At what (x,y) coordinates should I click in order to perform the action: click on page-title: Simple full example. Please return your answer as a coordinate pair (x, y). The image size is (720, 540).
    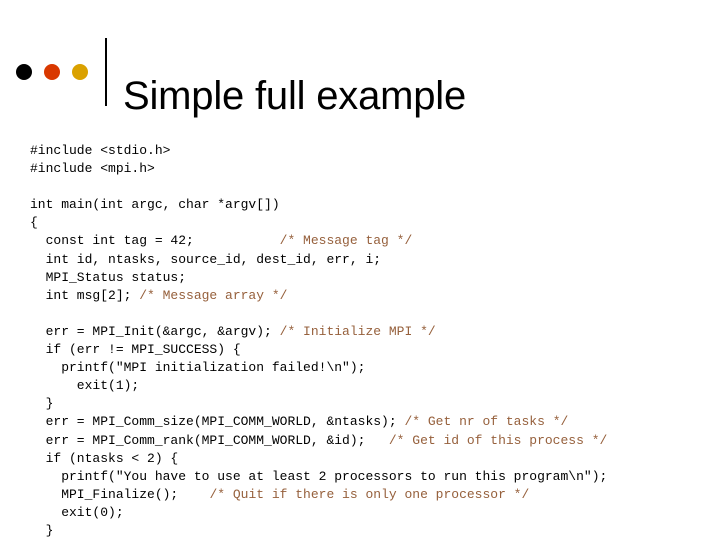
    Looking at the image, I should click on (295, 95).